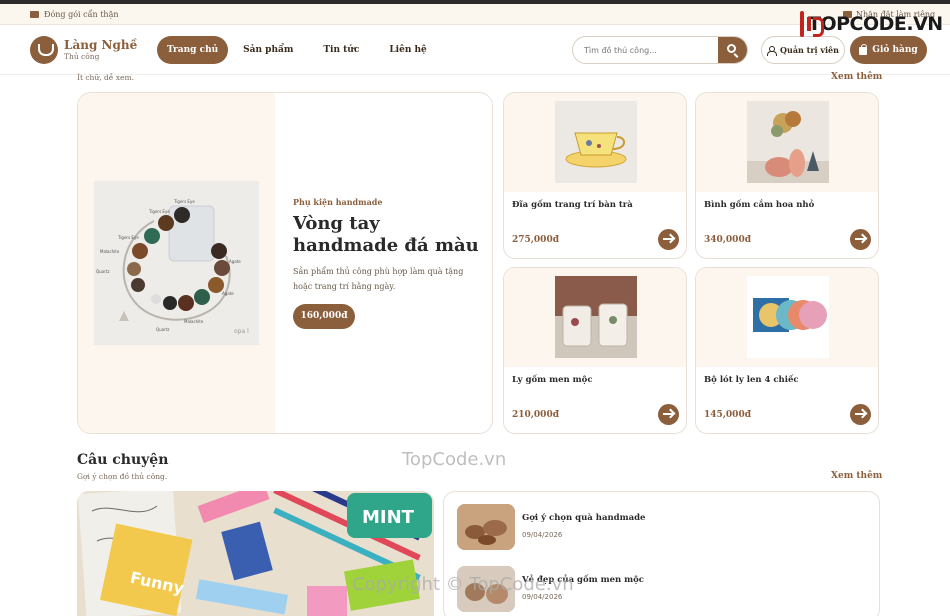  Describe the element at coordinates (759, 205) in the screenshot. I see `product-name: Bình gốm cắm hoa nhỏ` at that location.